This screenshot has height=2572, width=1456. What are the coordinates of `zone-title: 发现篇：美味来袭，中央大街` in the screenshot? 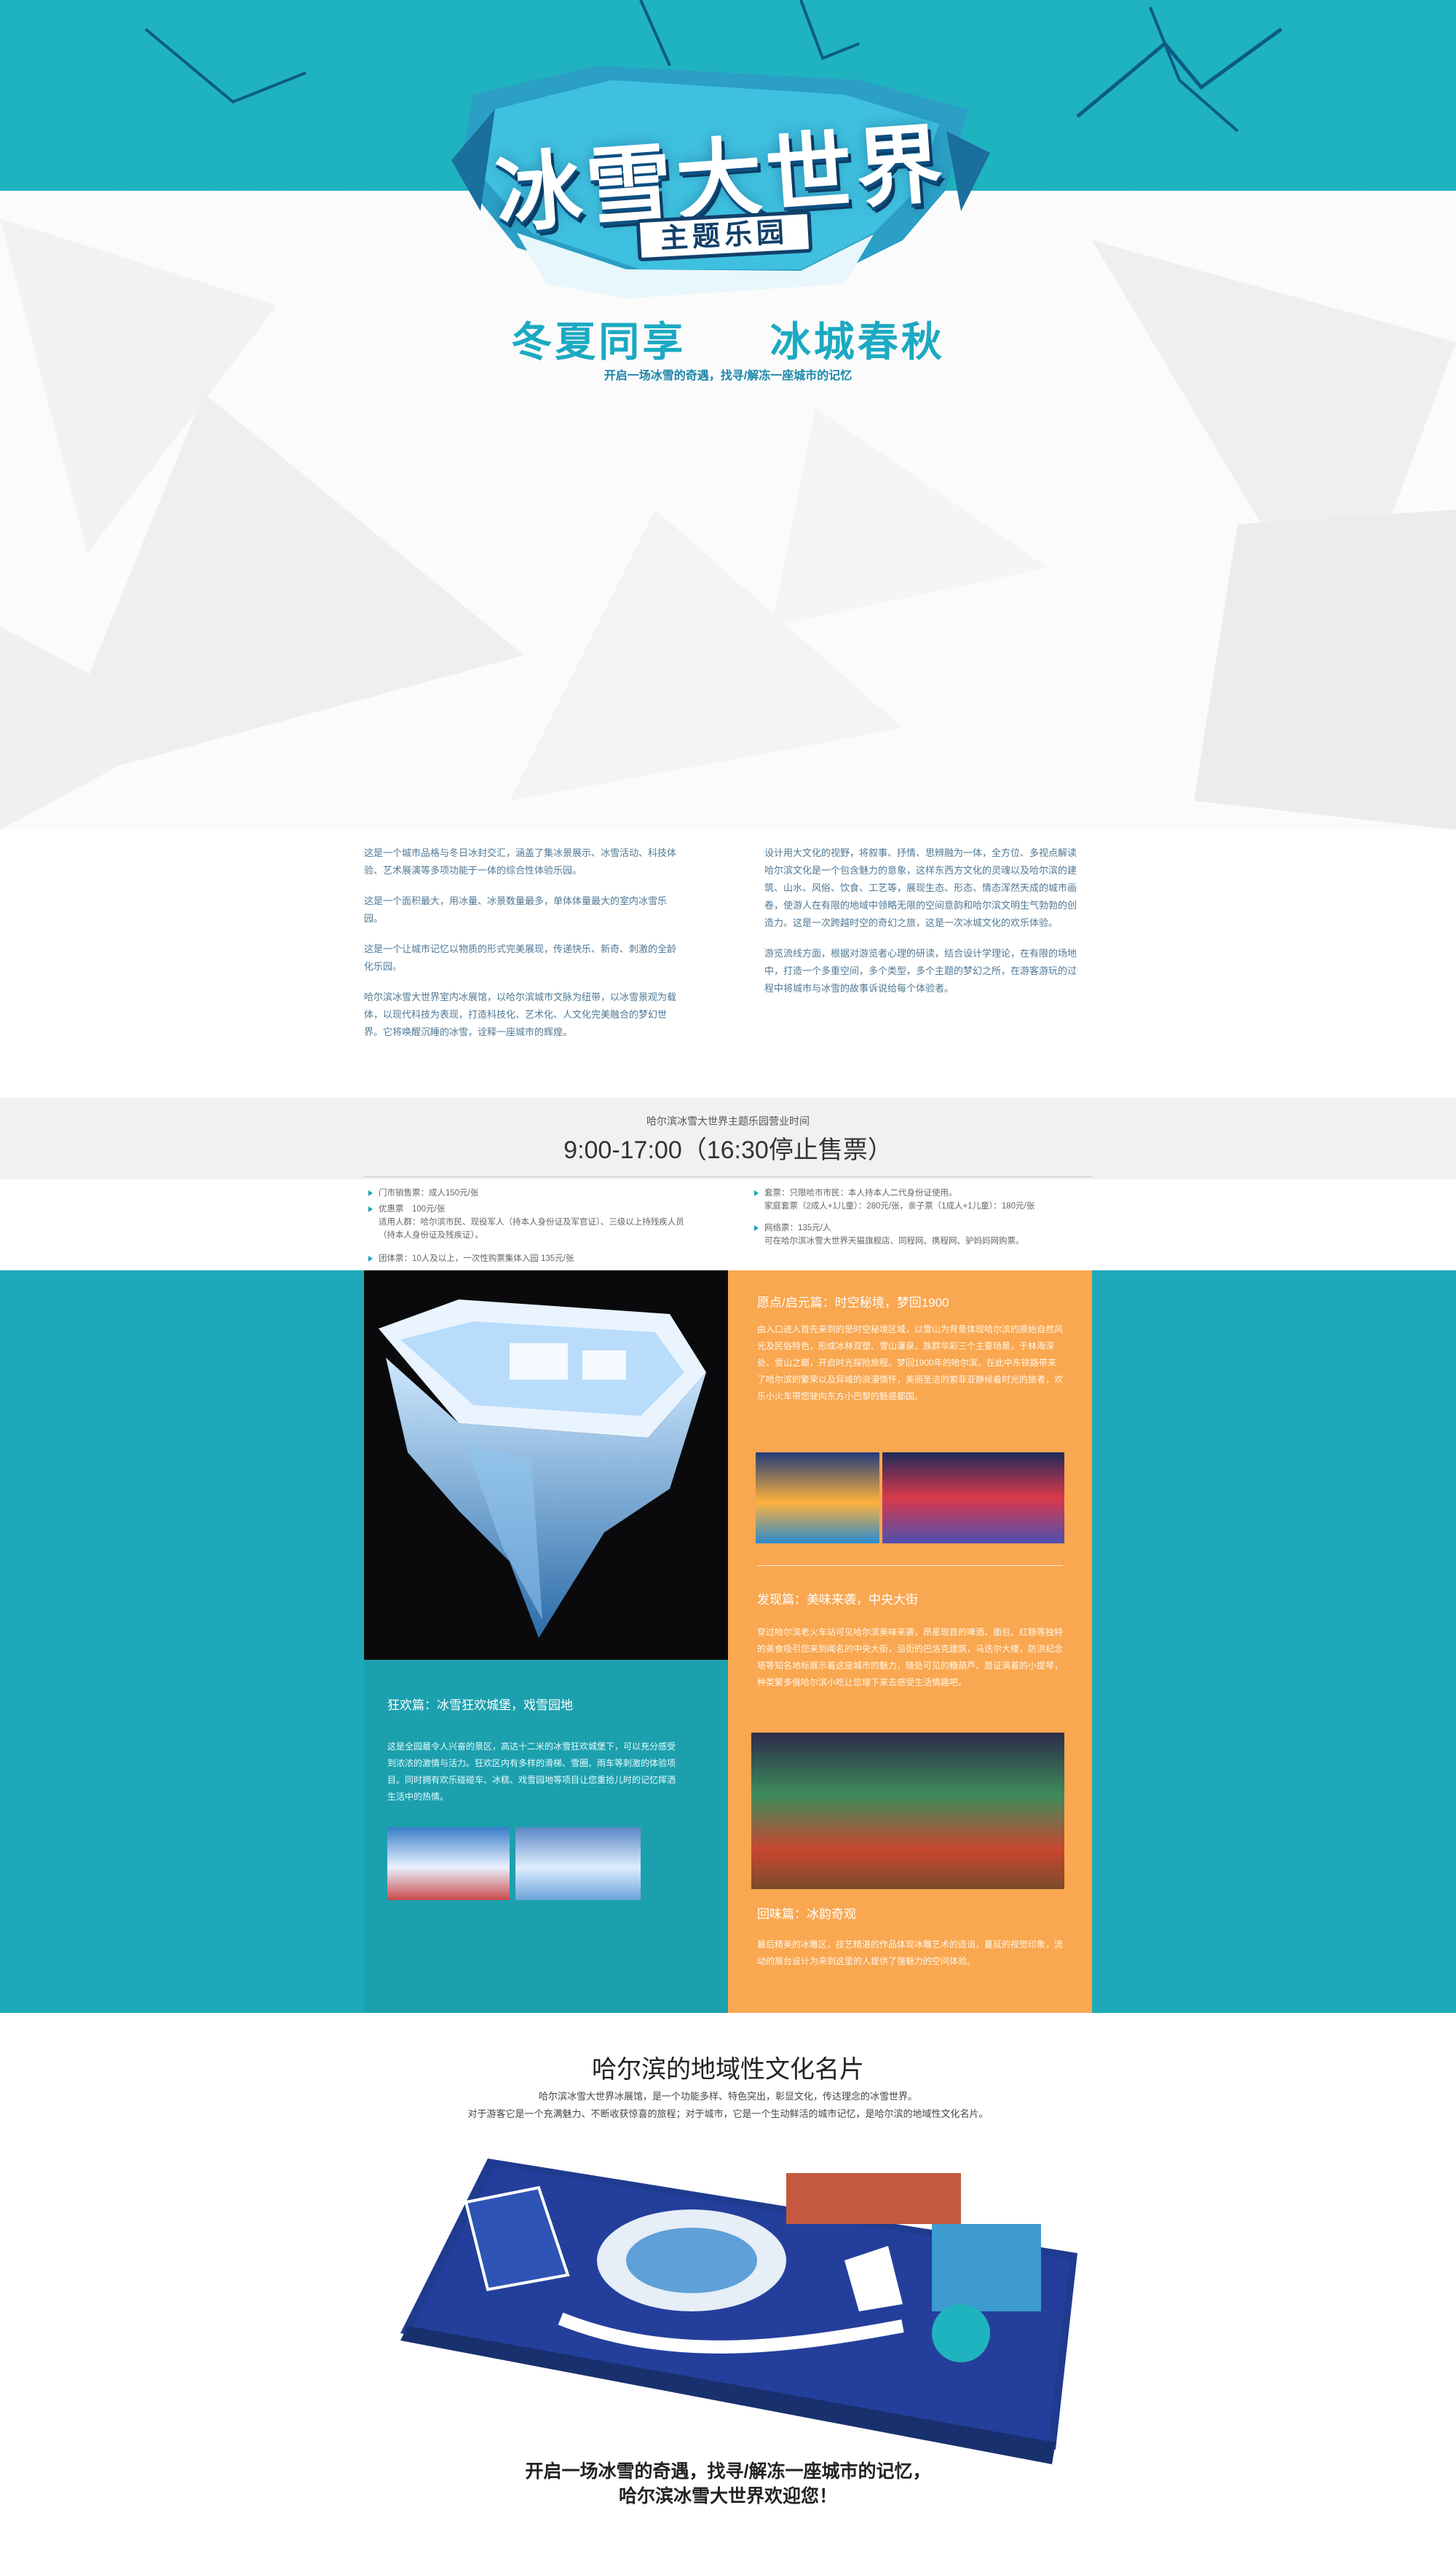 It's located at (837, 1600).